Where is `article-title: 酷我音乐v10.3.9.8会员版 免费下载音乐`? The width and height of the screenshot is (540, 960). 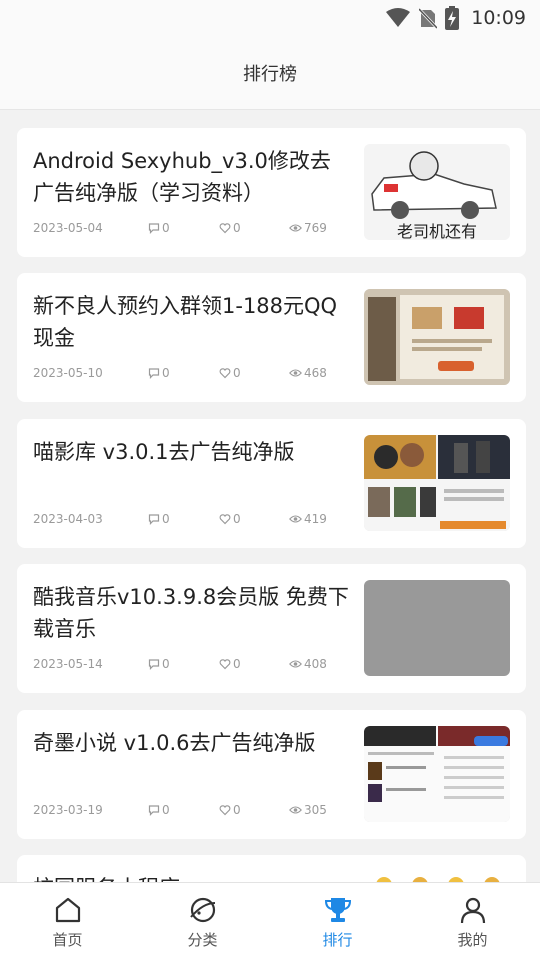 article-title: 酷我音乐v10.3.9.8会员版 免费下载音乐 is located at coordinates (191, 613).